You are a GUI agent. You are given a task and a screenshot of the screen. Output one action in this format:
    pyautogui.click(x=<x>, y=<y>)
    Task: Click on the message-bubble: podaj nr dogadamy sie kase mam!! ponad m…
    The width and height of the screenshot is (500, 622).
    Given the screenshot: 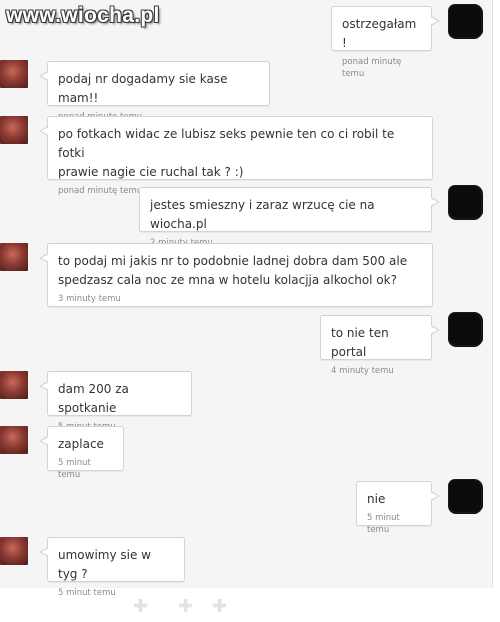 What is the action you would take?
    pyautogui.click(x=154, y=91)
    